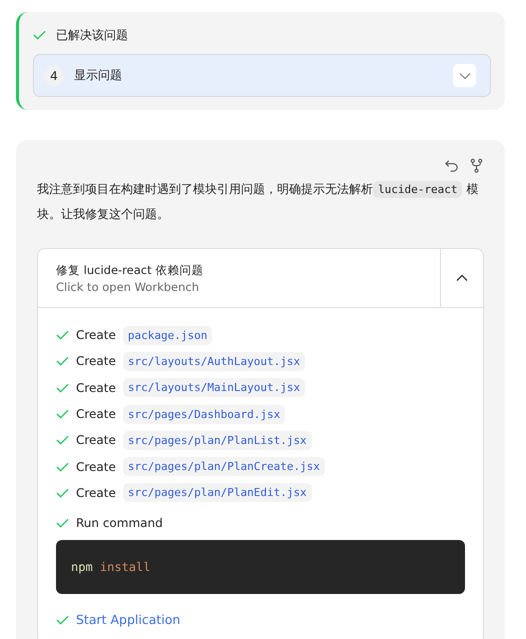  What do you see at coordinates (223, 466) in the screenshot?
I see `file-path: src/pages/plan/PlanCreate.jsx` at bounding box center [223, 466].